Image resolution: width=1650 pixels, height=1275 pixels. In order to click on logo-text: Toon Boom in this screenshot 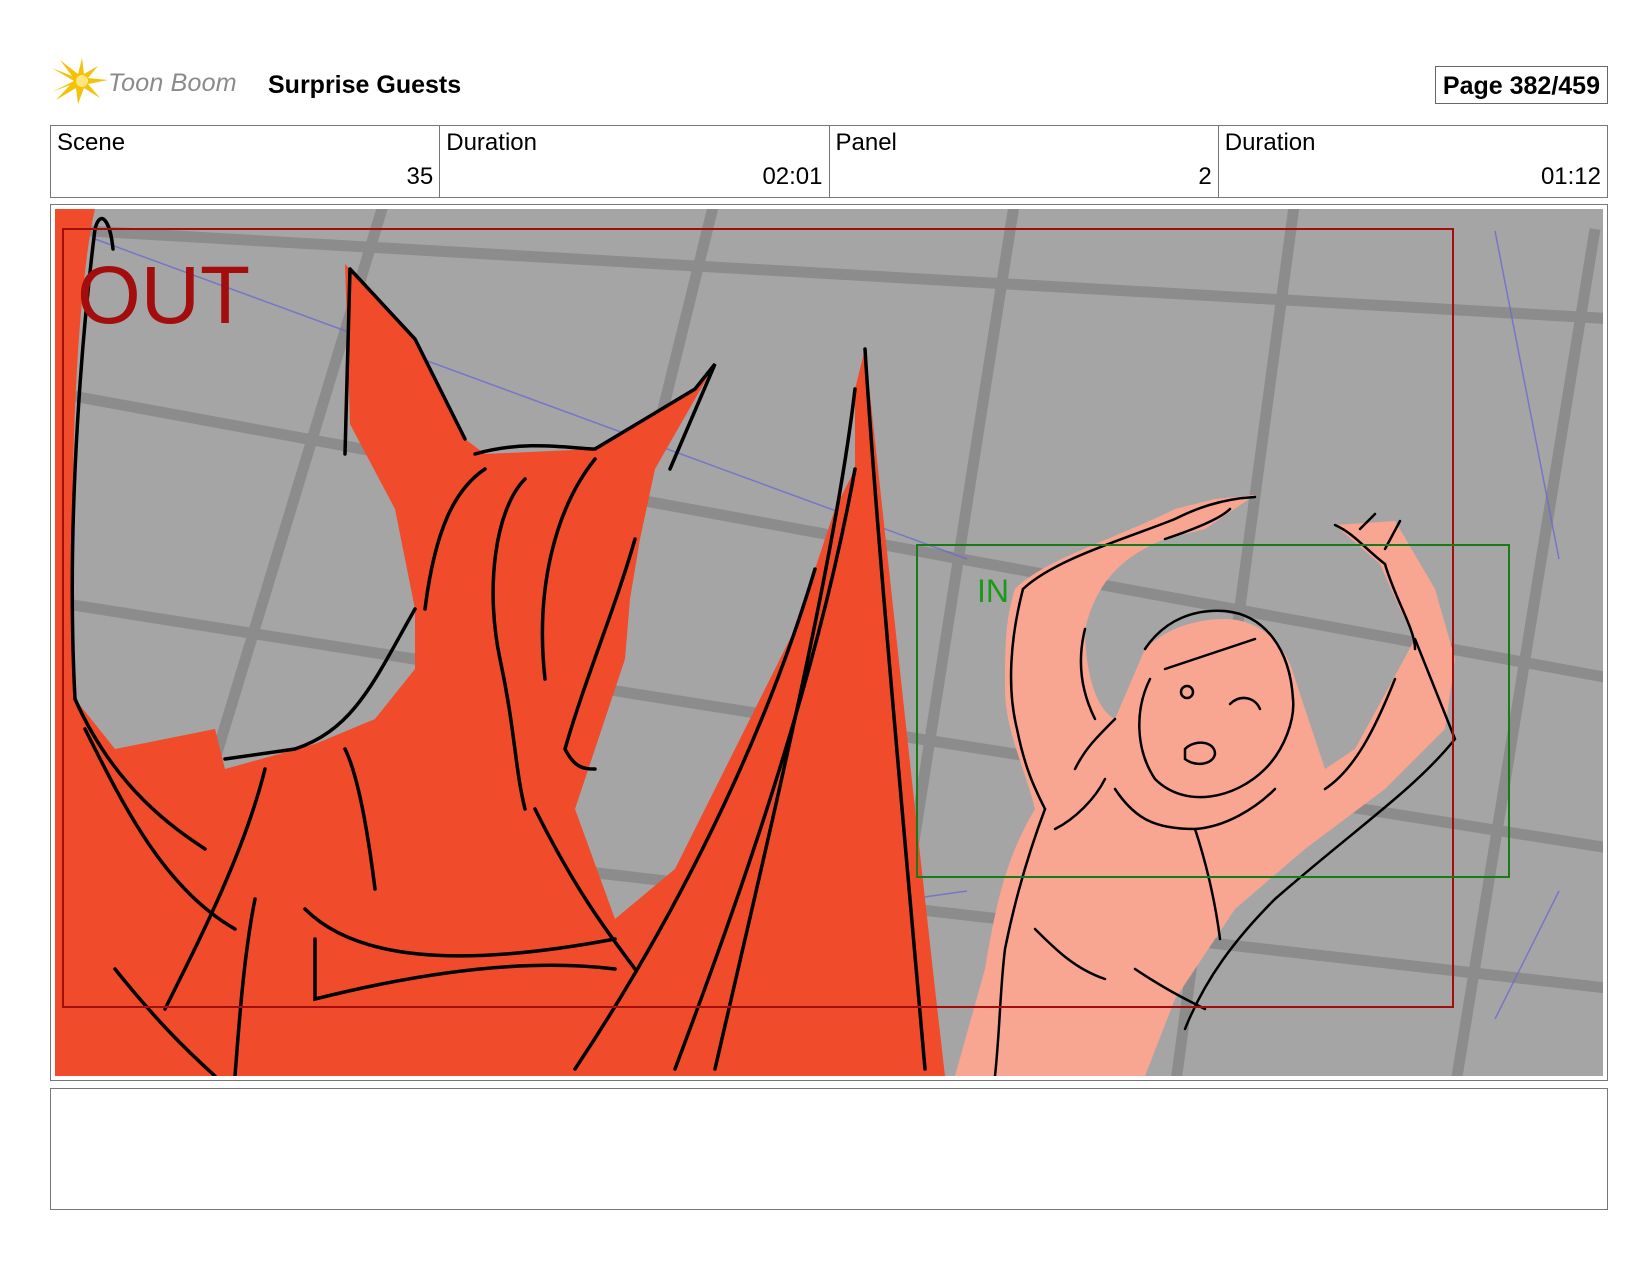, I will do `click(172, 83)`.